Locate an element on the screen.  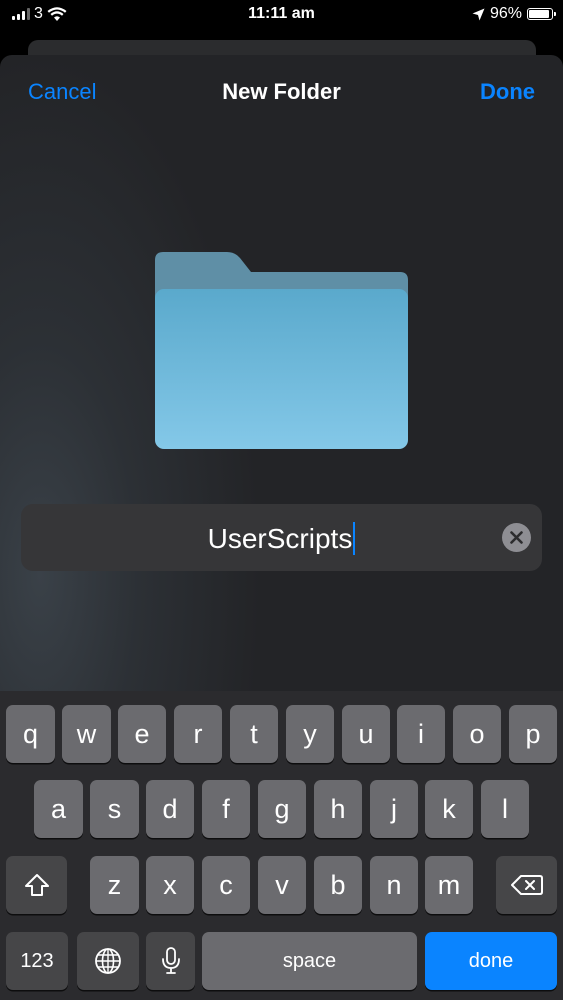
shift-key is located at coordinates (36, 885).